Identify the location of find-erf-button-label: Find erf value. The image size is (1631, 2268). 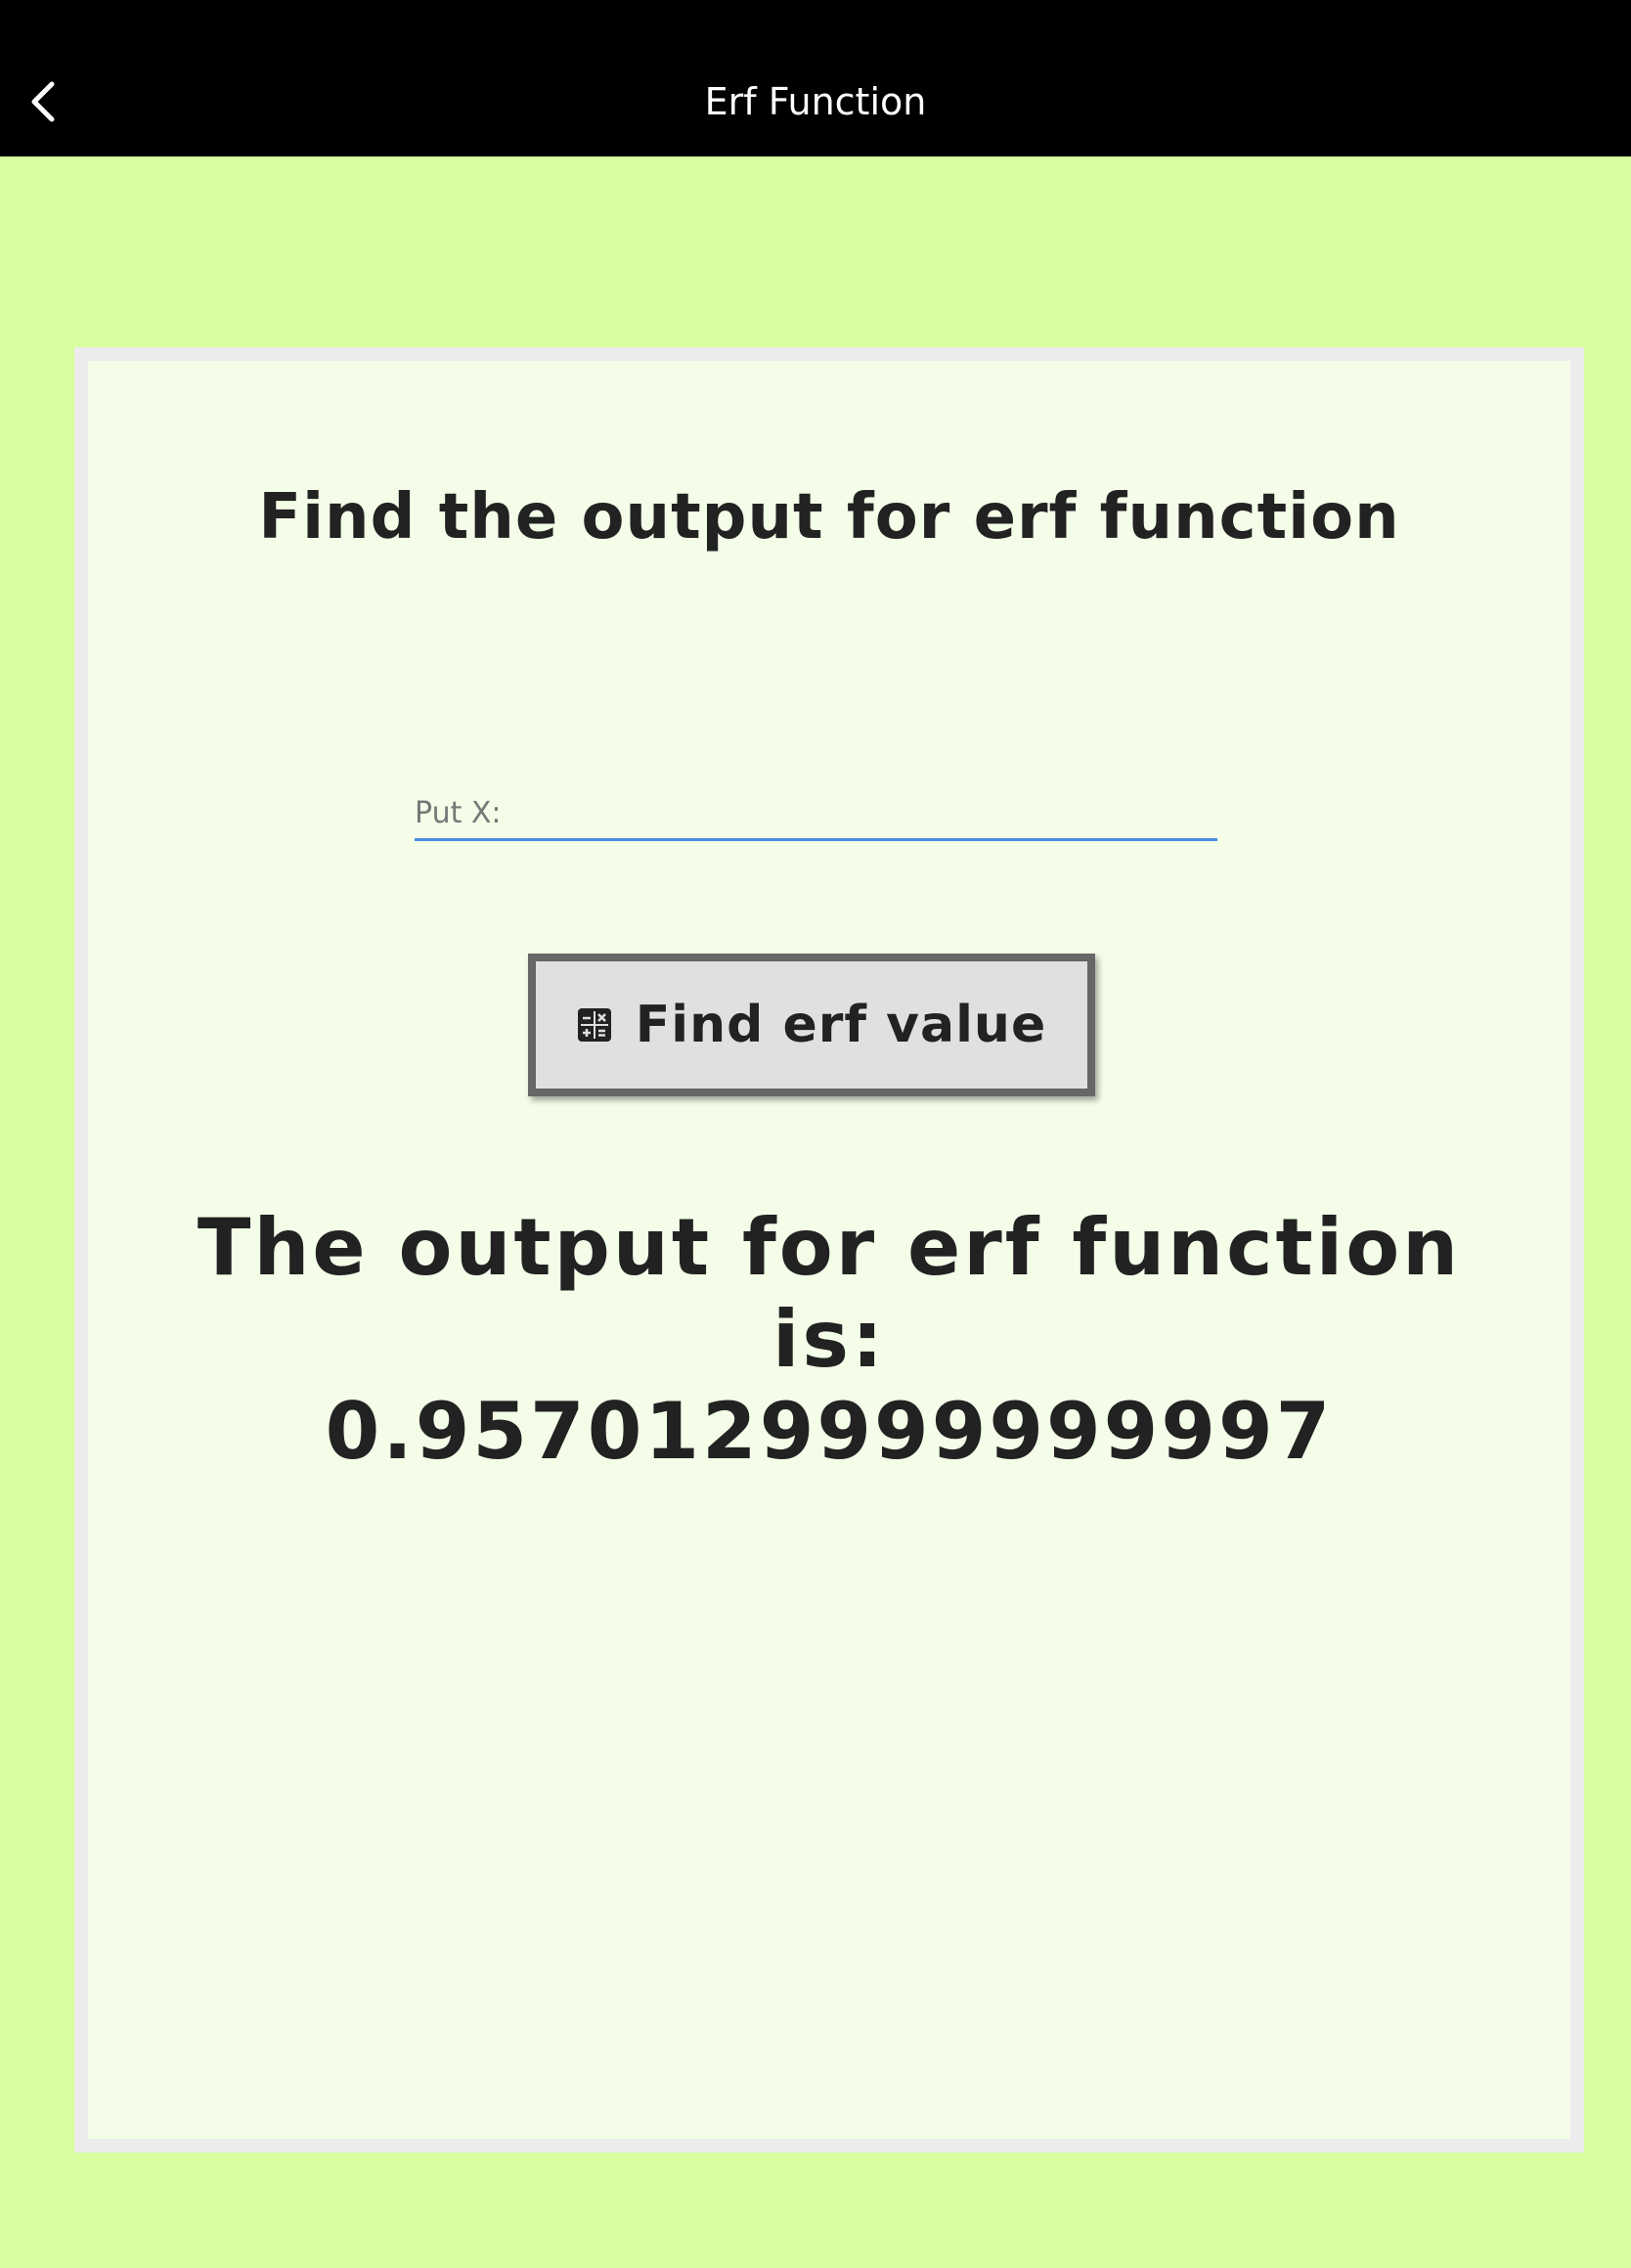
(841, 1025).